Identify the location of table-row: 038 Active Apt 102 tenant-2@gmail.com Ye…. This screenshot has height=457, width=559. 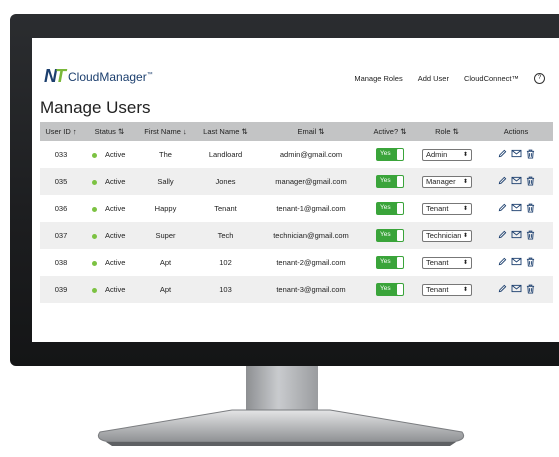
(296, 262).